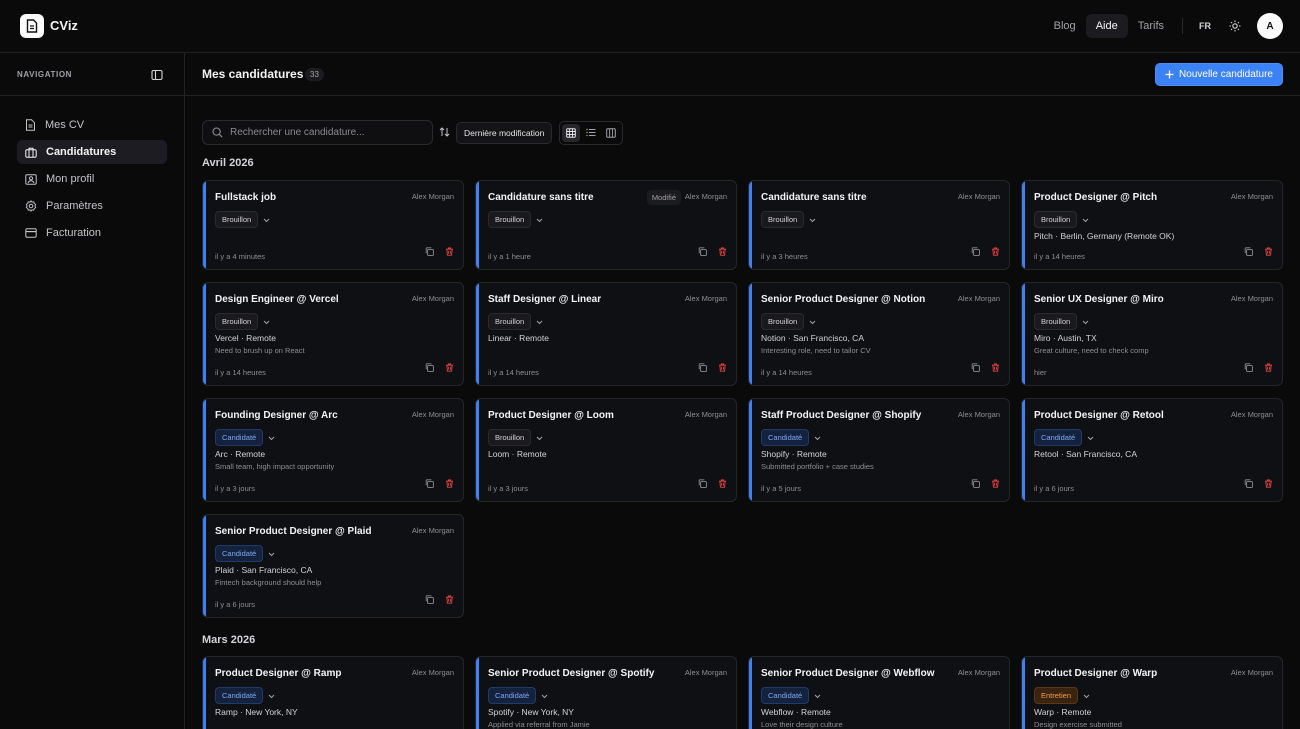 The width and height of the screenshot is (1300, 729). Describe the element at coordinates (611, 133) in the screenshot. I see `kanban-view-icon` at that location.